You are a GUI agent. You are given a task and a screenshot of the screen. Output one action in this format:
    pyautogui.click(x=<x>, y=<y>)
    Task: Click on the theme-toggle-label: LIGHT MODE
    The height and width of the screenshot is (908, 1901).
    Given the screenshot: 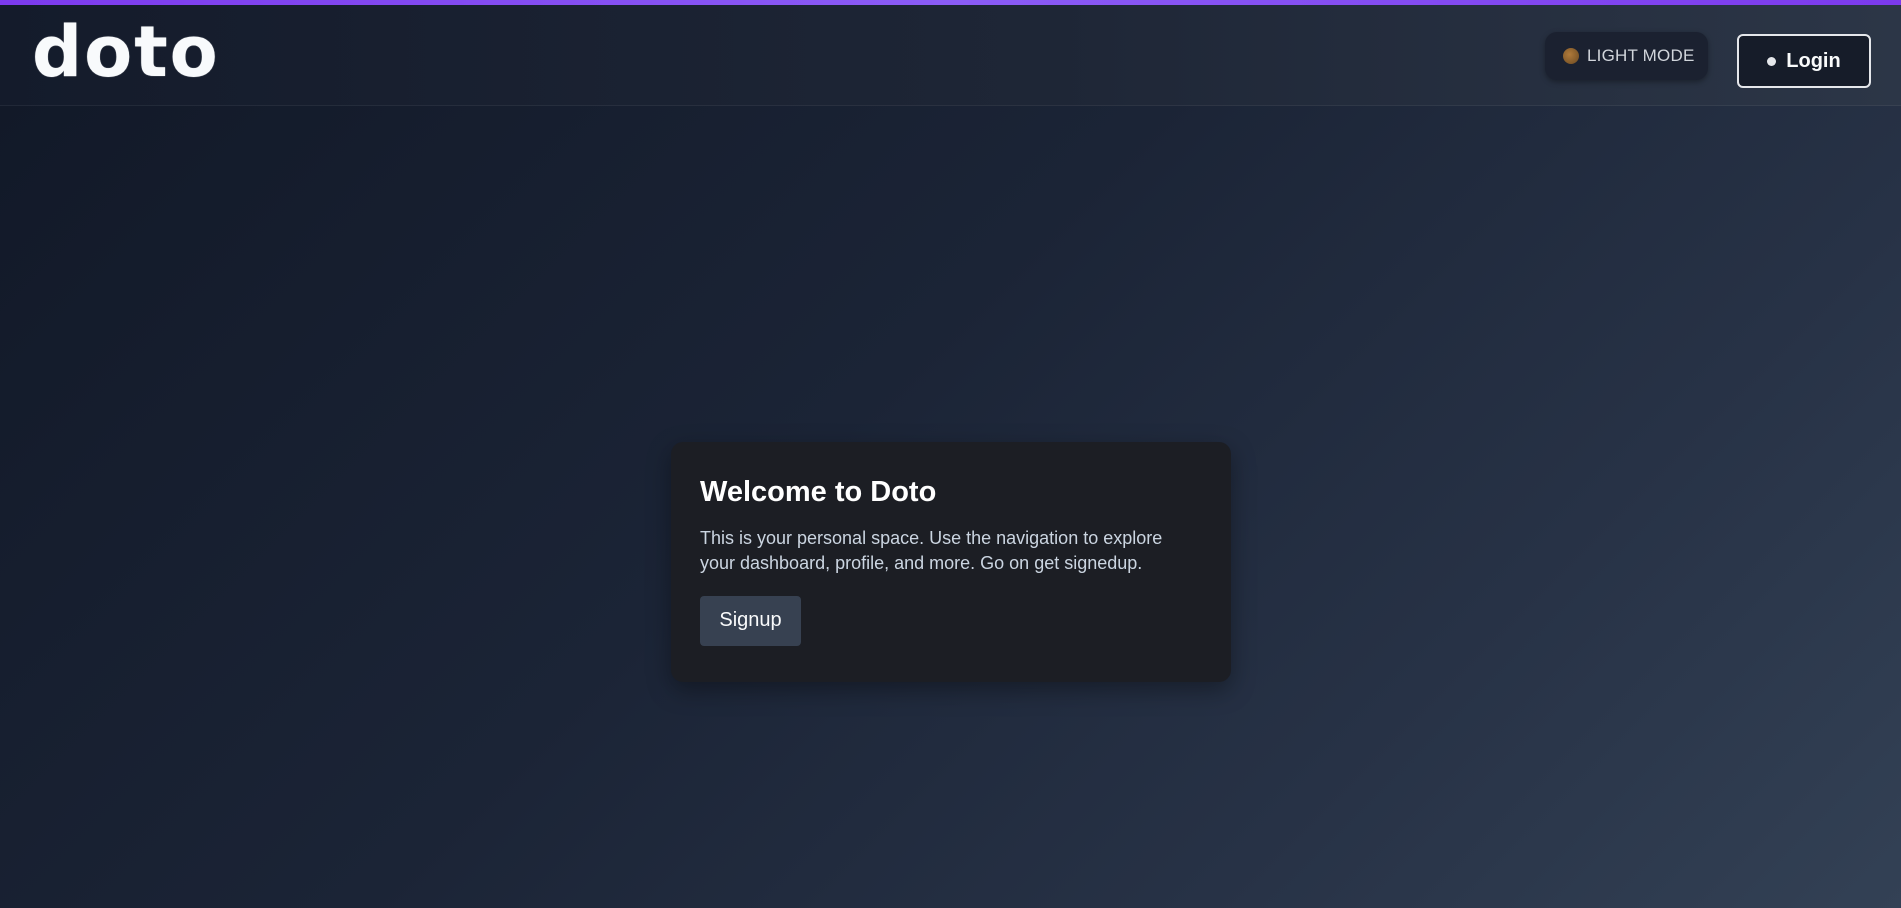 What is the action you would take?
    pyautogui.click(x=1641, y=55)
    